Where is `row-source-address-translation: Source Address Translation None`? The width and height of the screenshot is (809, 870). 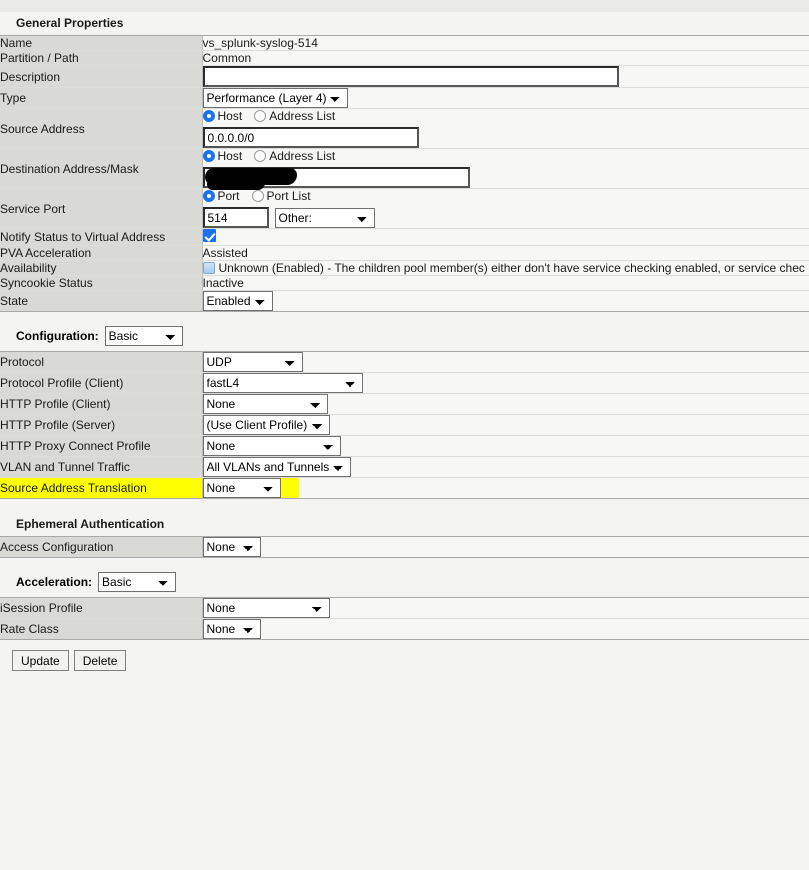 row-source-address-translation: Source Address Translation None is located at coordinates (404, 488).